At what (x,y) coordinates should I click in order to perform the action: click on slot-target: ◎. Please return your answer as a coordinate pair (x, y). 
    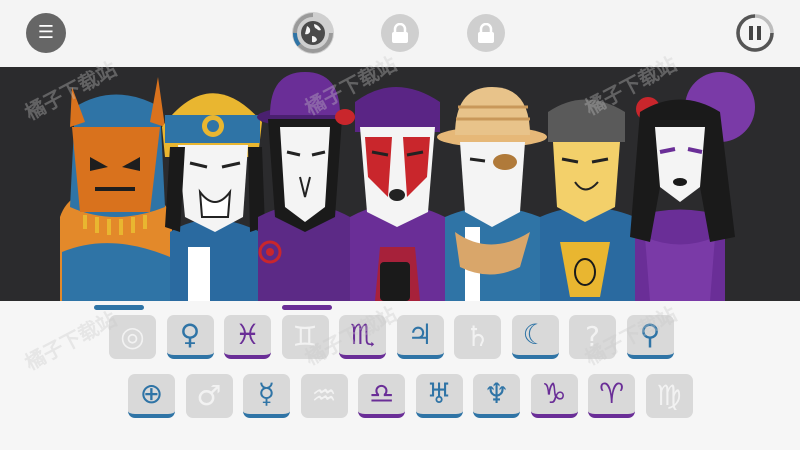
    Looking at the image, I should click on (132, 337).